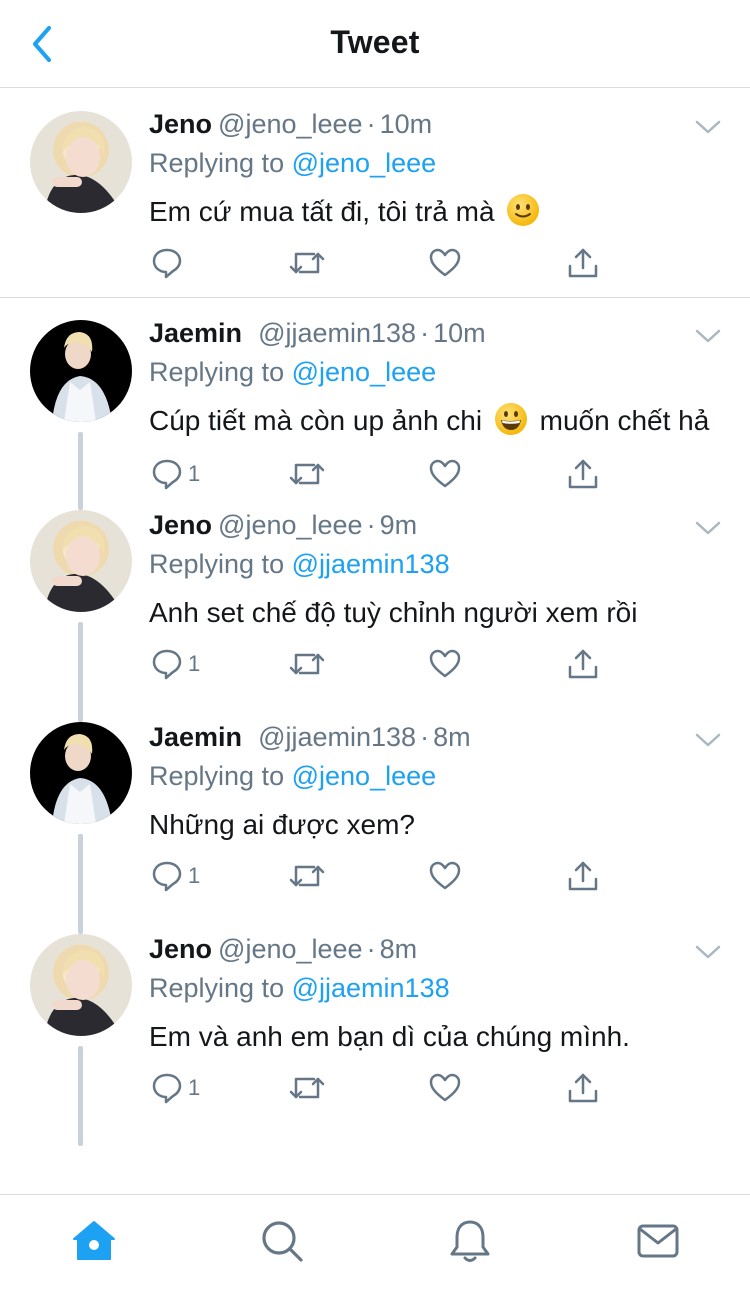 This screenshot has height=1294, width=750. I want to click on tweet-header: Jeno @jeno_leee · 9m, so click(283, 525).